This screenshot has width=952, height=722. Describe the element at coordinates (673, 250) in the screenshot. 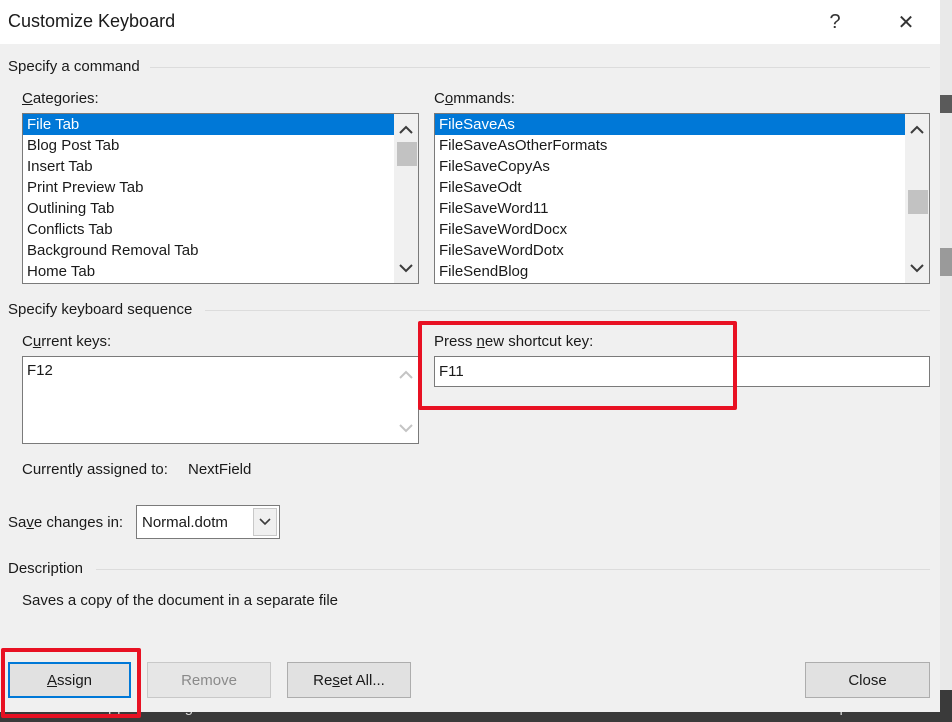

I see `command-item: FileSaveWordDotx` at that location.